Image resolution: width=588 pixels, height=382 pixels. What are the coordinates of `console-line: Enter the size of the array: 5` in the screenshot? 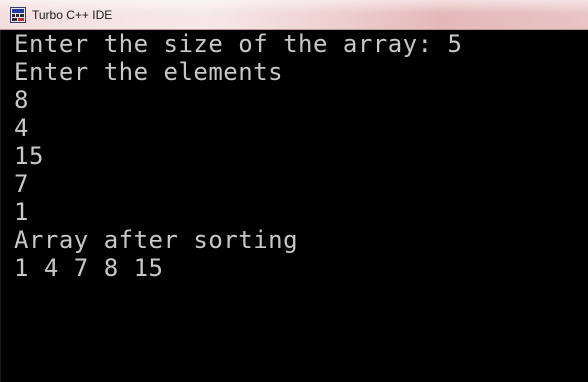 It's located at (238, 44).